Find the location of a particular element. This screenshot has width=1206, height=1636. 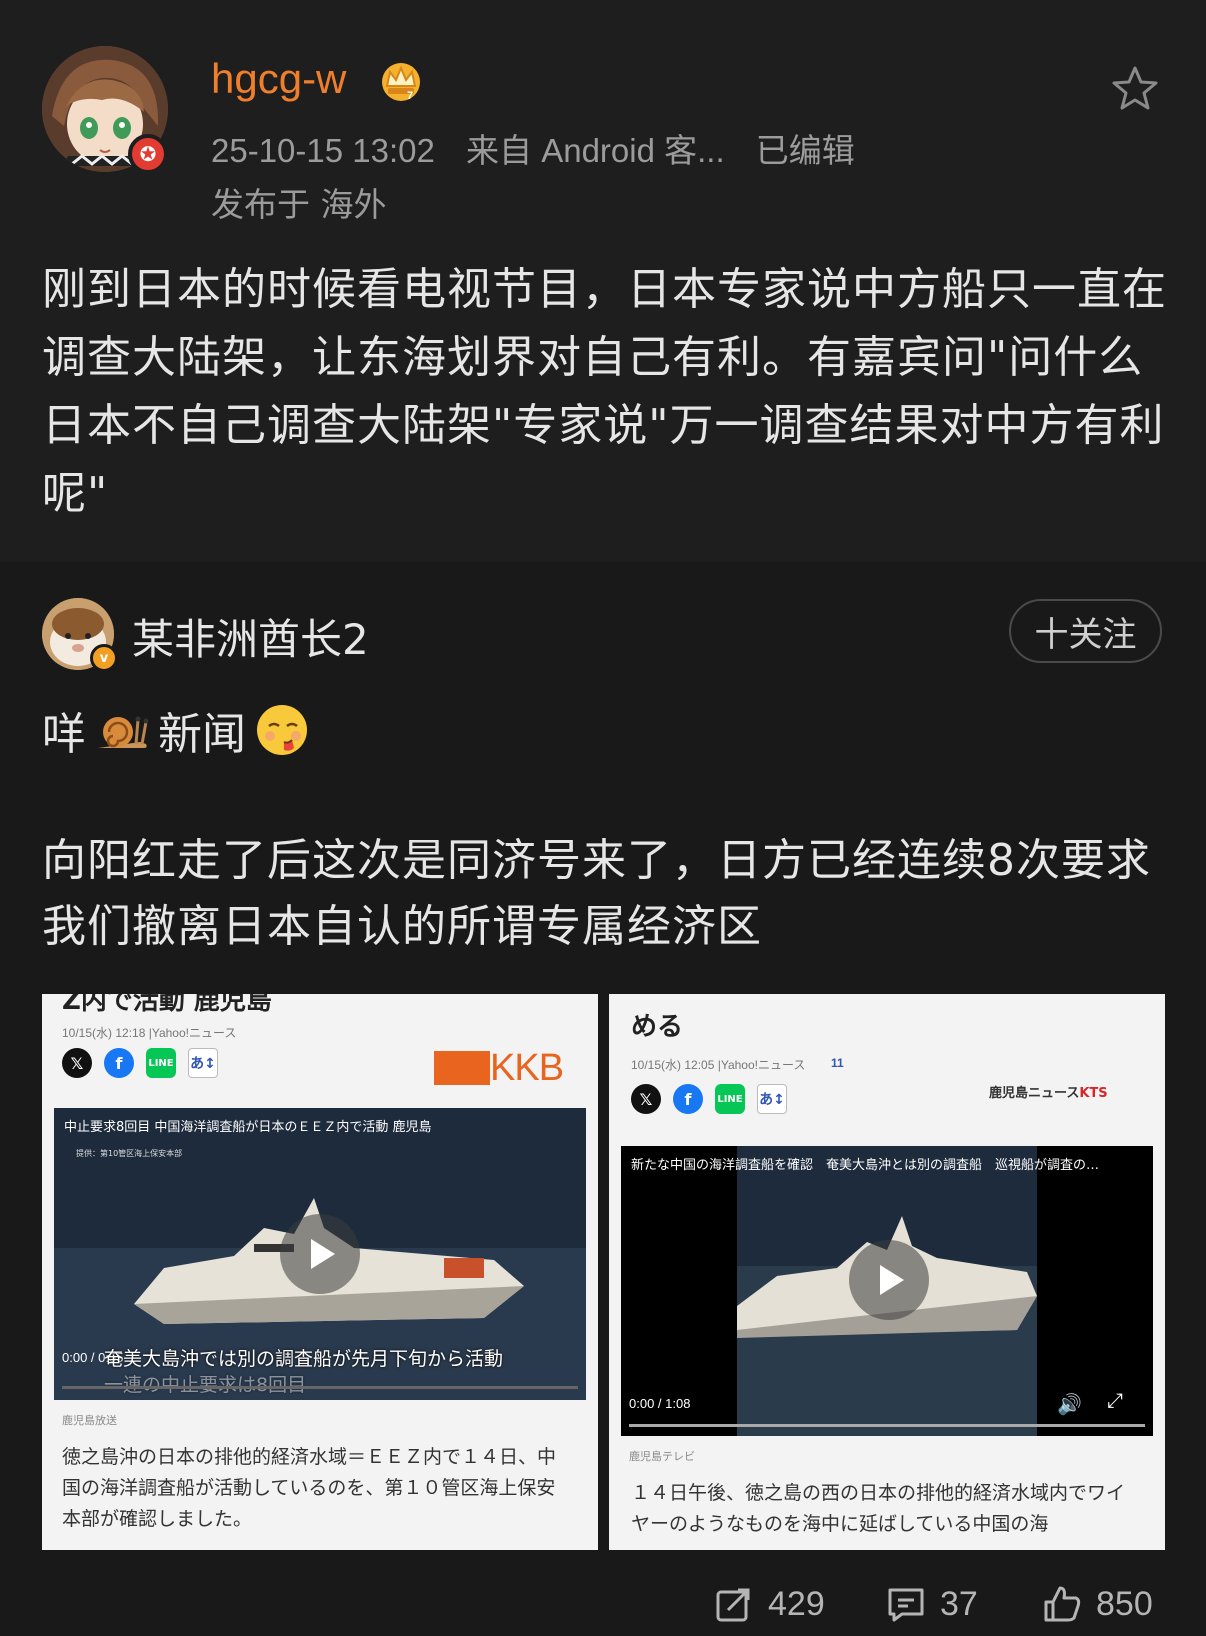

fullscreen-icon: ⤢ is located at coordinates (1115, 1401).